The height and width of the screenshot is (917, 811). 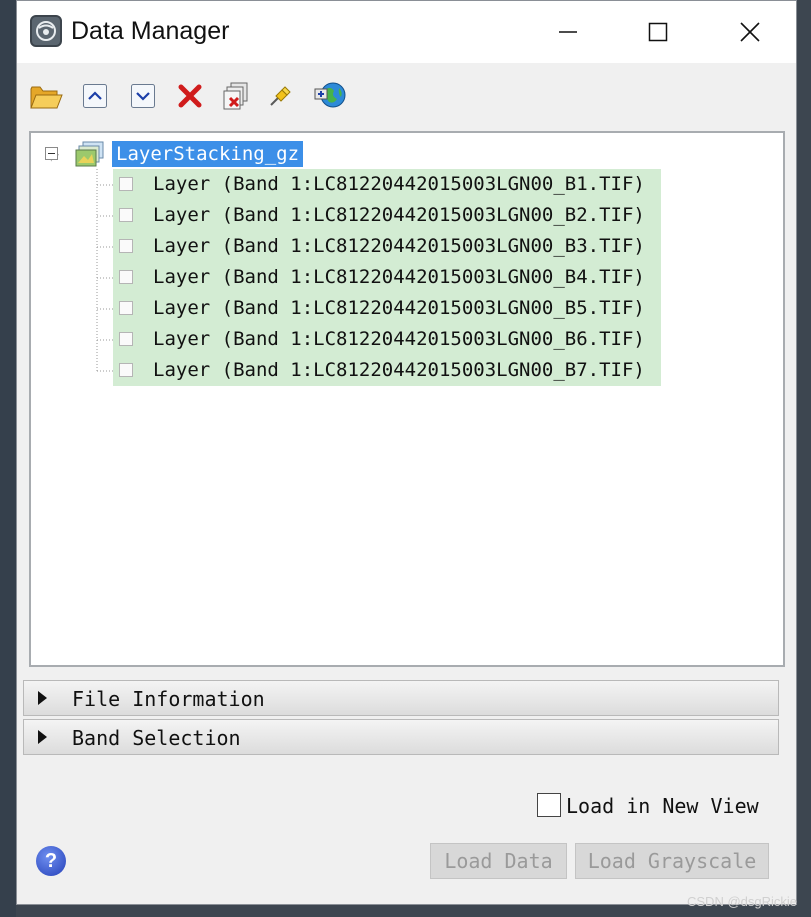 I want to click on tree-connector-lines, so click(x=83, y=262).